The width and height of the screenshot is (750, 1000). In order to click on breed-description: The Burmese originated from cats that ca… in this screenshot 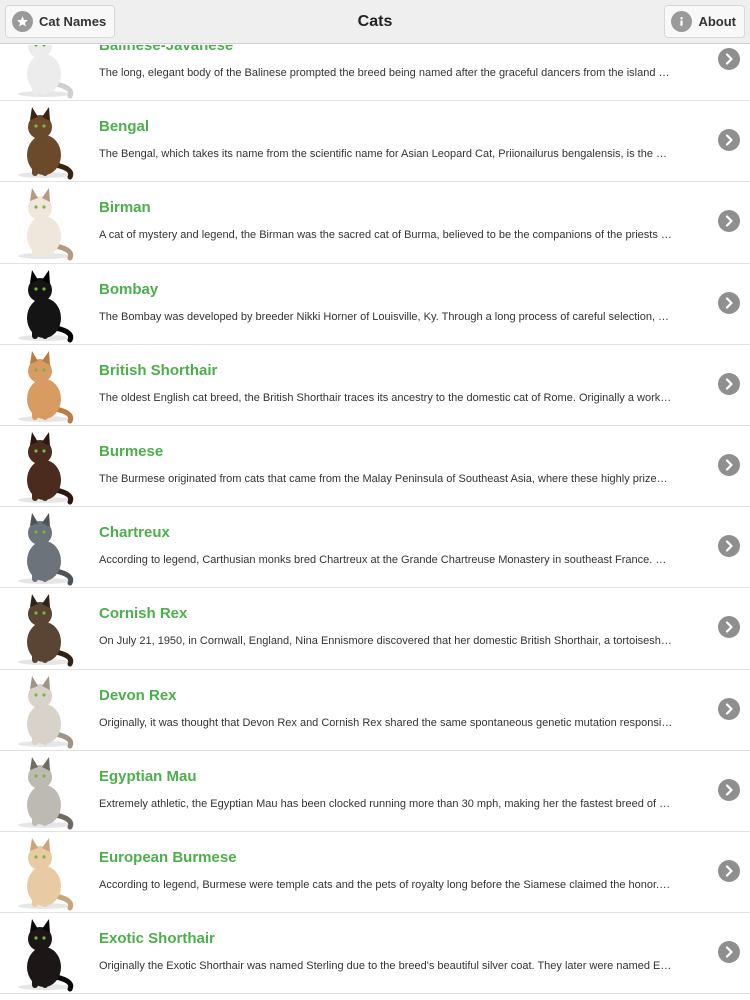, I will do `click(383, 478)`.